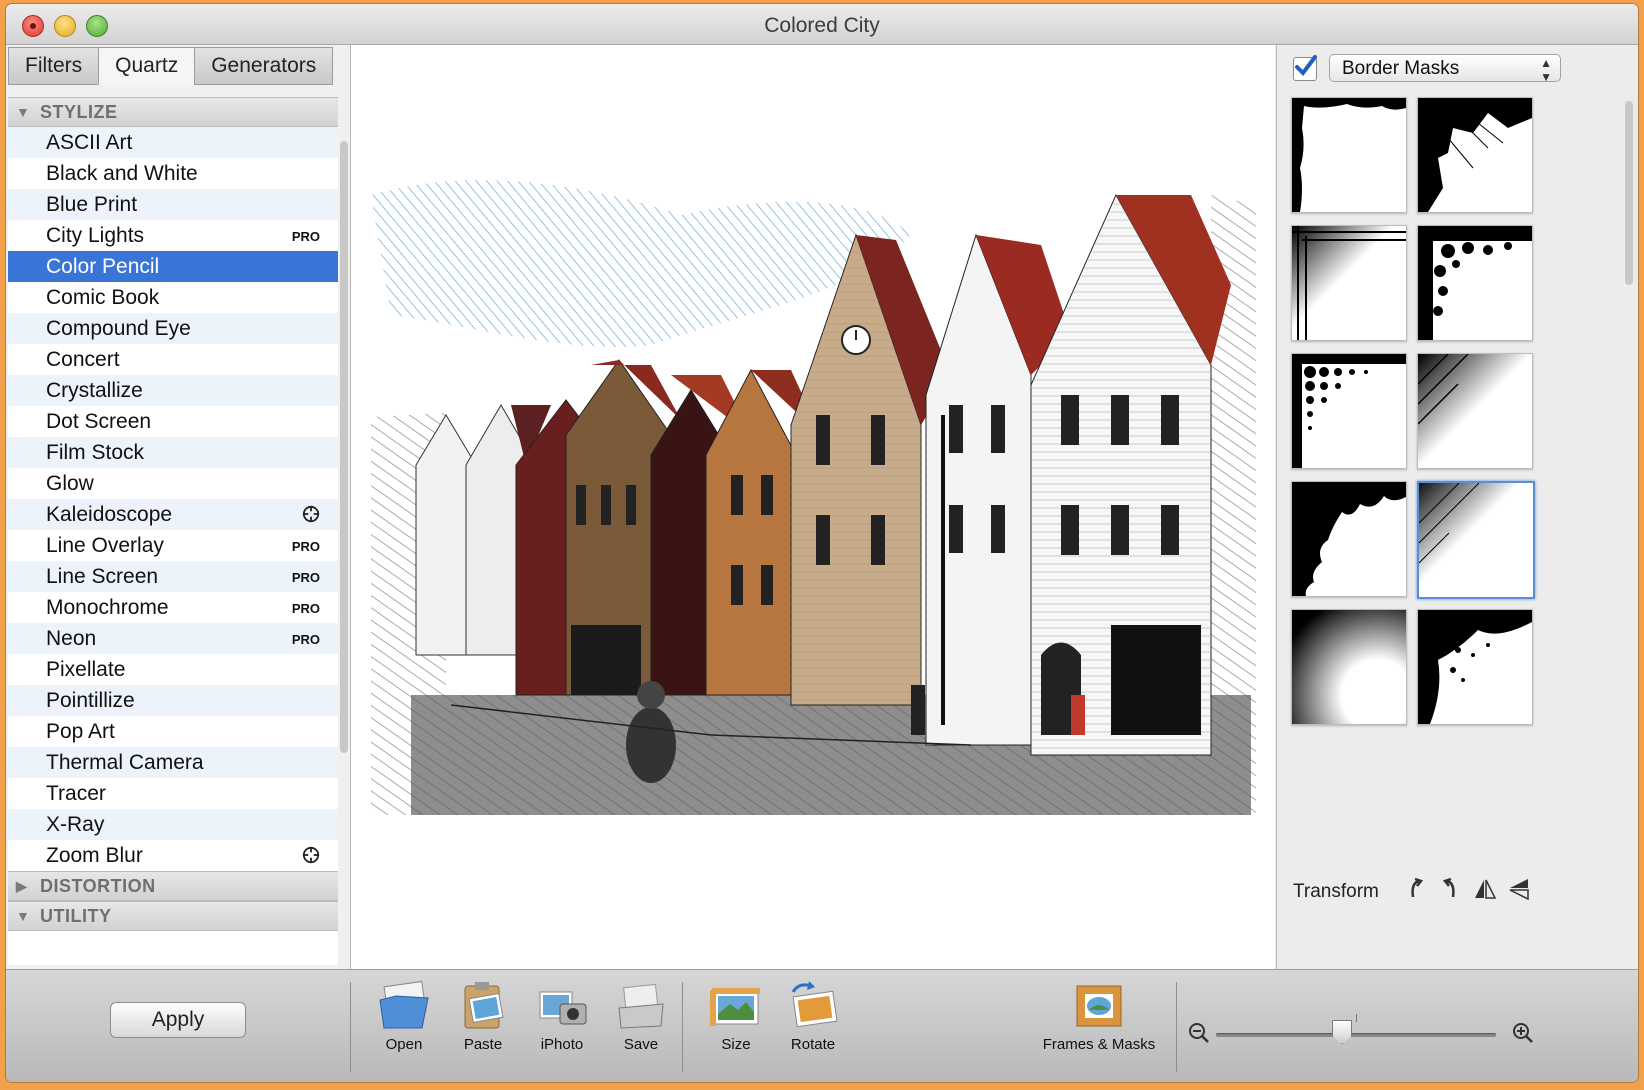  Describe the element at coordinates (1417, 889) in the screenshot. I see `rotate-left-icon` at that location.